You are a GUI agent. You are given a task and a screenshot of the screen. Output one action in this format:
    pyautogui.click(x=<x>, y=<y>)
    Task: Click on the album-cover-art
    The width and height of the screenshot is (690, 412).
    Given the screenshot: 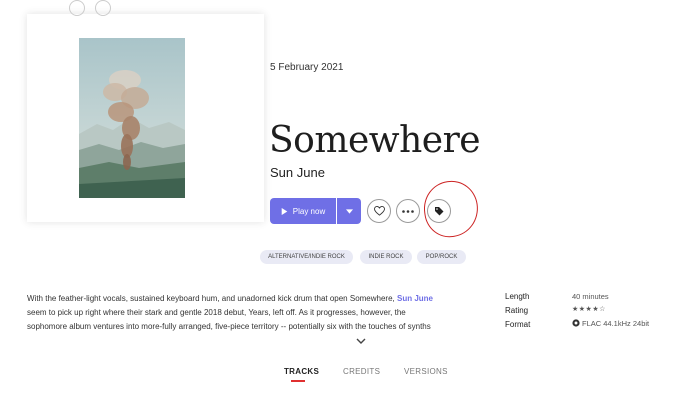 What is the action you would take?
    pyautogui.click(x=132, y=118)
    